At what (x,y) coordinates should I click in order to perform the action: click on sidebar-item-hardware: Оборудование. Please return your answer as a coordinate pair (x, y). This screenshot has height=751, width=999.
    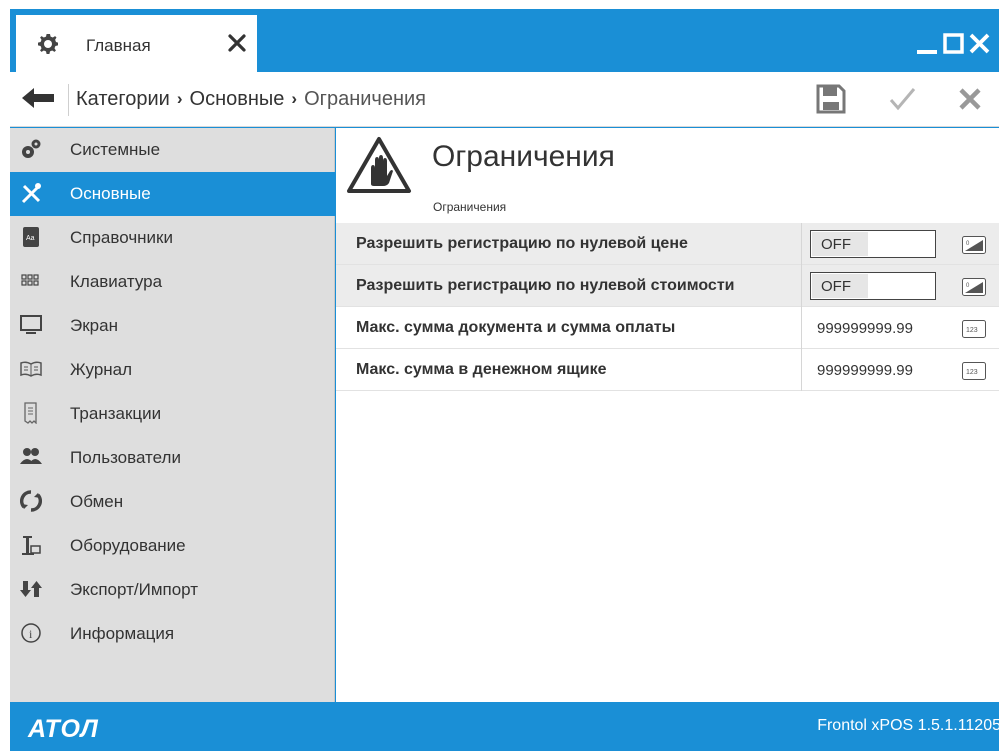
    Looking at the image, I should click on (172, 546).